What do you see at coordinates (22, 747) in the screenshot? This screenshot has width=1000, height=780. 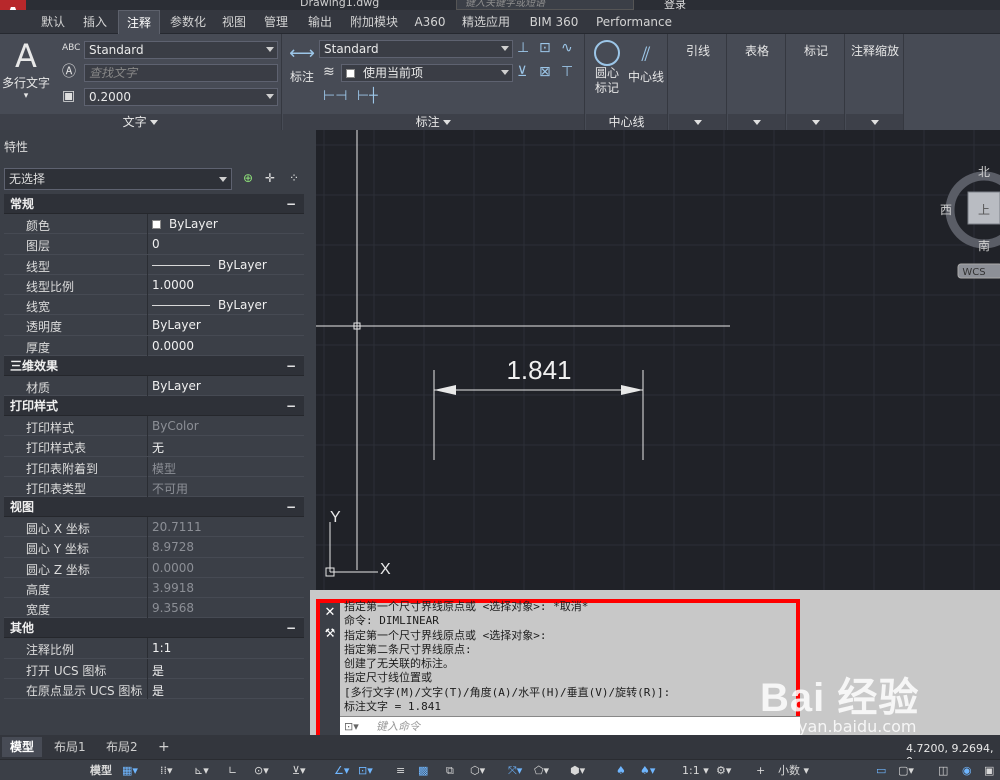 I see `tab-model: 模型` at bounding box center [22, 747].